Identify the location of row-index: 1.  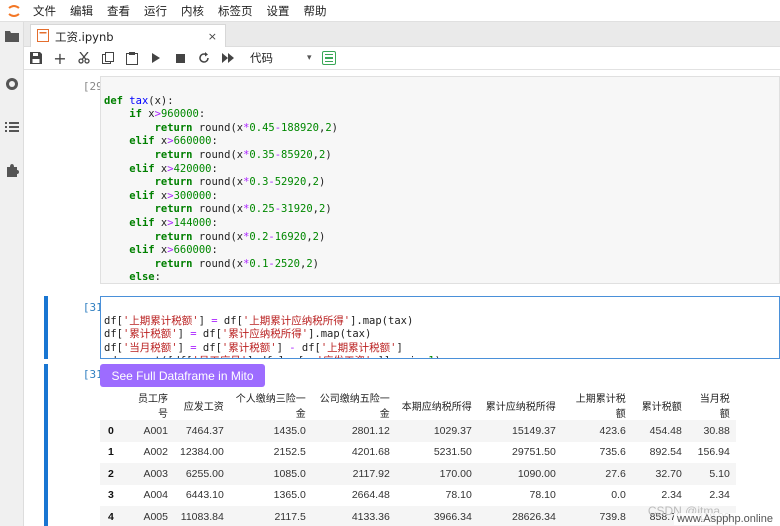
(111, 452).